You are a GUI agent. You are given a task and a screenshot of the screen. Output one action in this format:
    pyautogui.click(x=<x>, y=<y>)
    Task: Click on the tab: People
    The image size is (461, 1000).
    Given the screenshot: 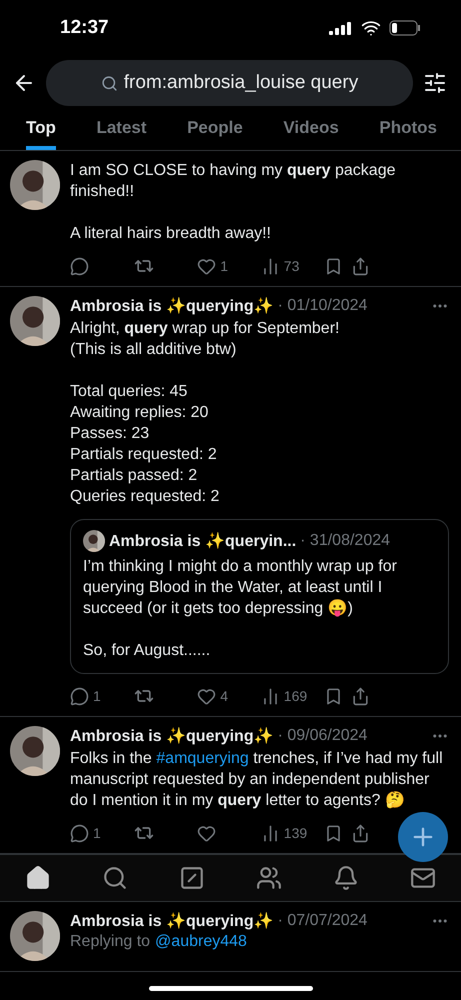 What is the action you would take?
    pyautogui.click(x=215, y=134)
    